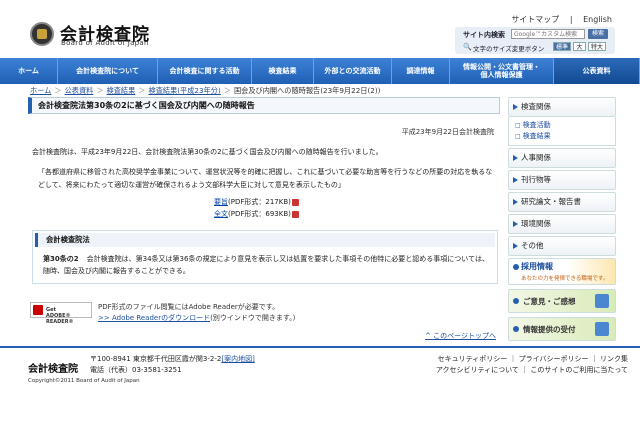 The width and height of the screenshot is (640, 426). What do you see at coordinates (537, 136) in the screenshot?
I see `sidebar-subitem-audit-results: 検査結果` at bounding box center [537, 136].